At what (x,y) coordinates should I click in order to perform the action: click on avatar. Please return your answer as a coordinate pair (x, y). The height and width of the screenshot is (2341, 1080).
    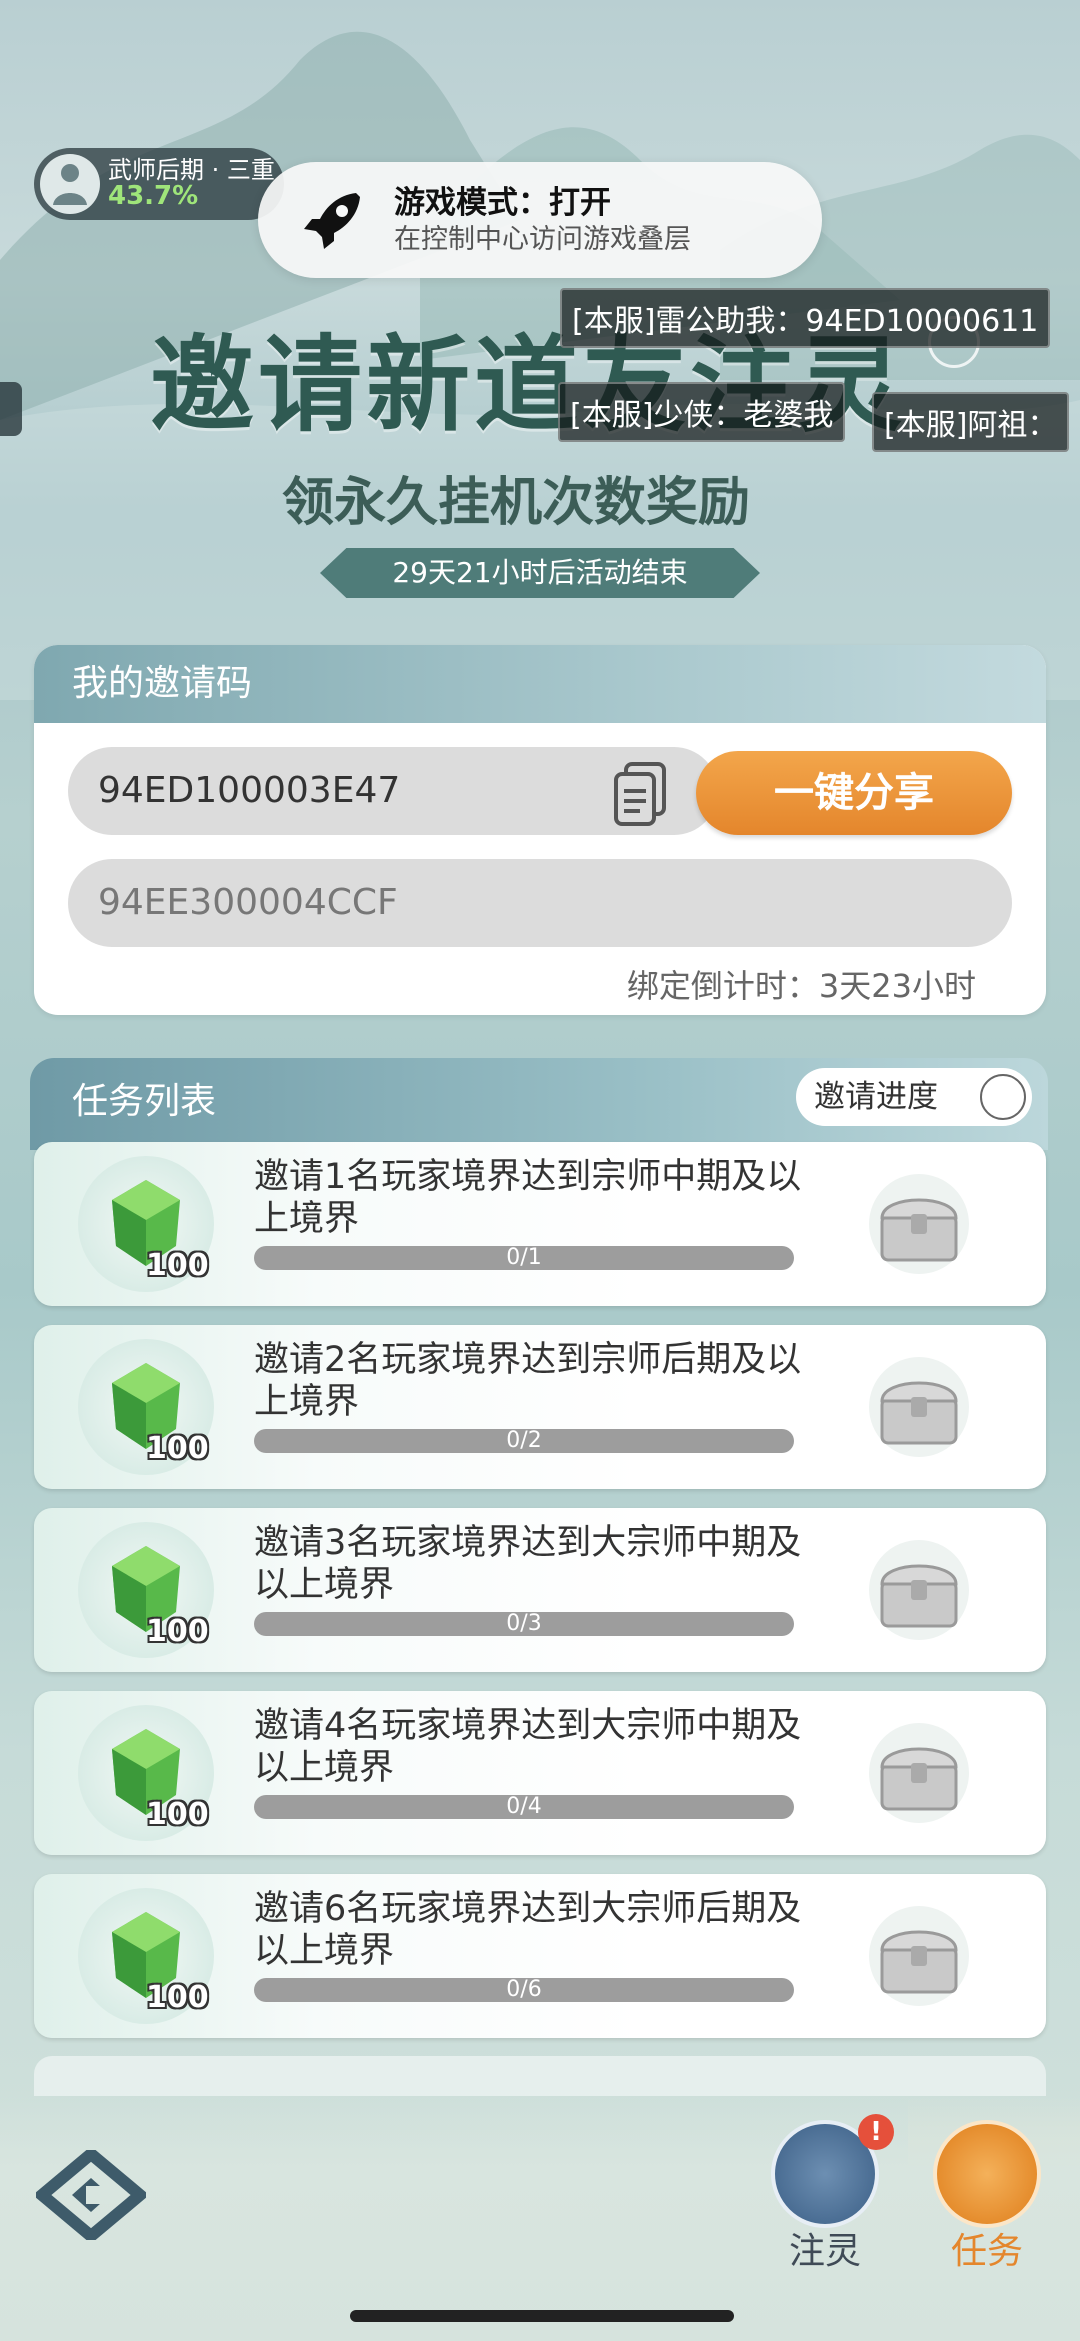
    Looking at the image, I should click on (70, 184).